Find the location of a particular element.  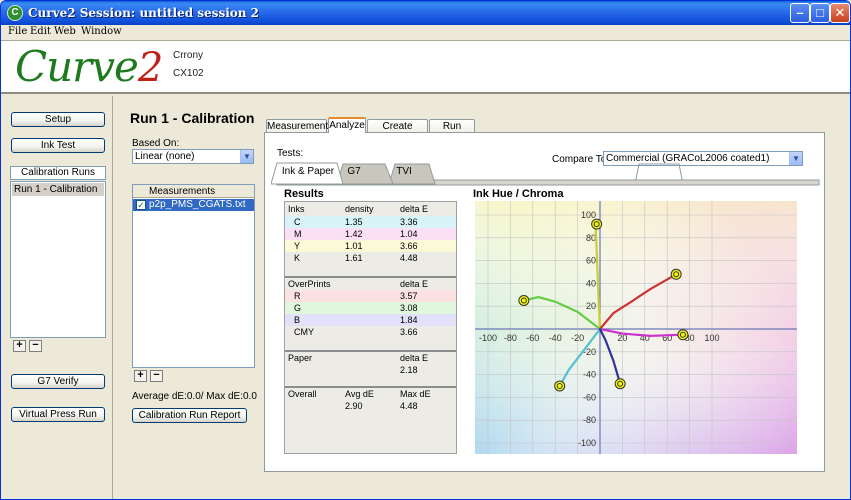

paper-header-row: Paper delta E is located at coordinates (370, 356).